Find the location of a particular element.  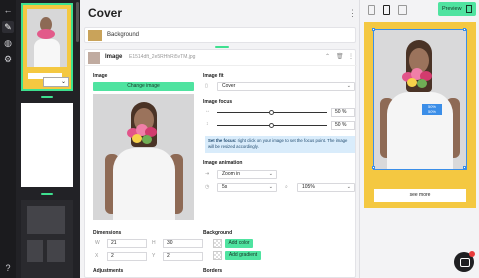

height-input: 30 is located at coordinates (183, 243).